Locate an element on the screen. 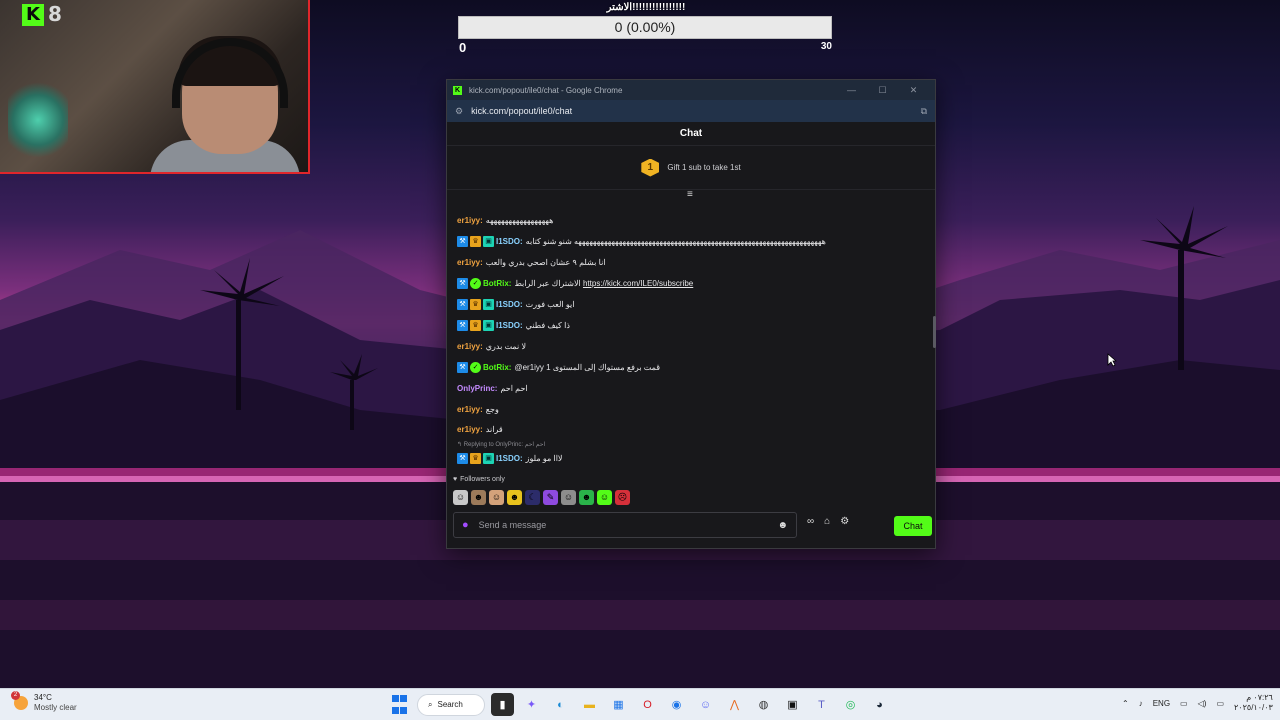  teams-icon: T is located at coordinates (821, 704).